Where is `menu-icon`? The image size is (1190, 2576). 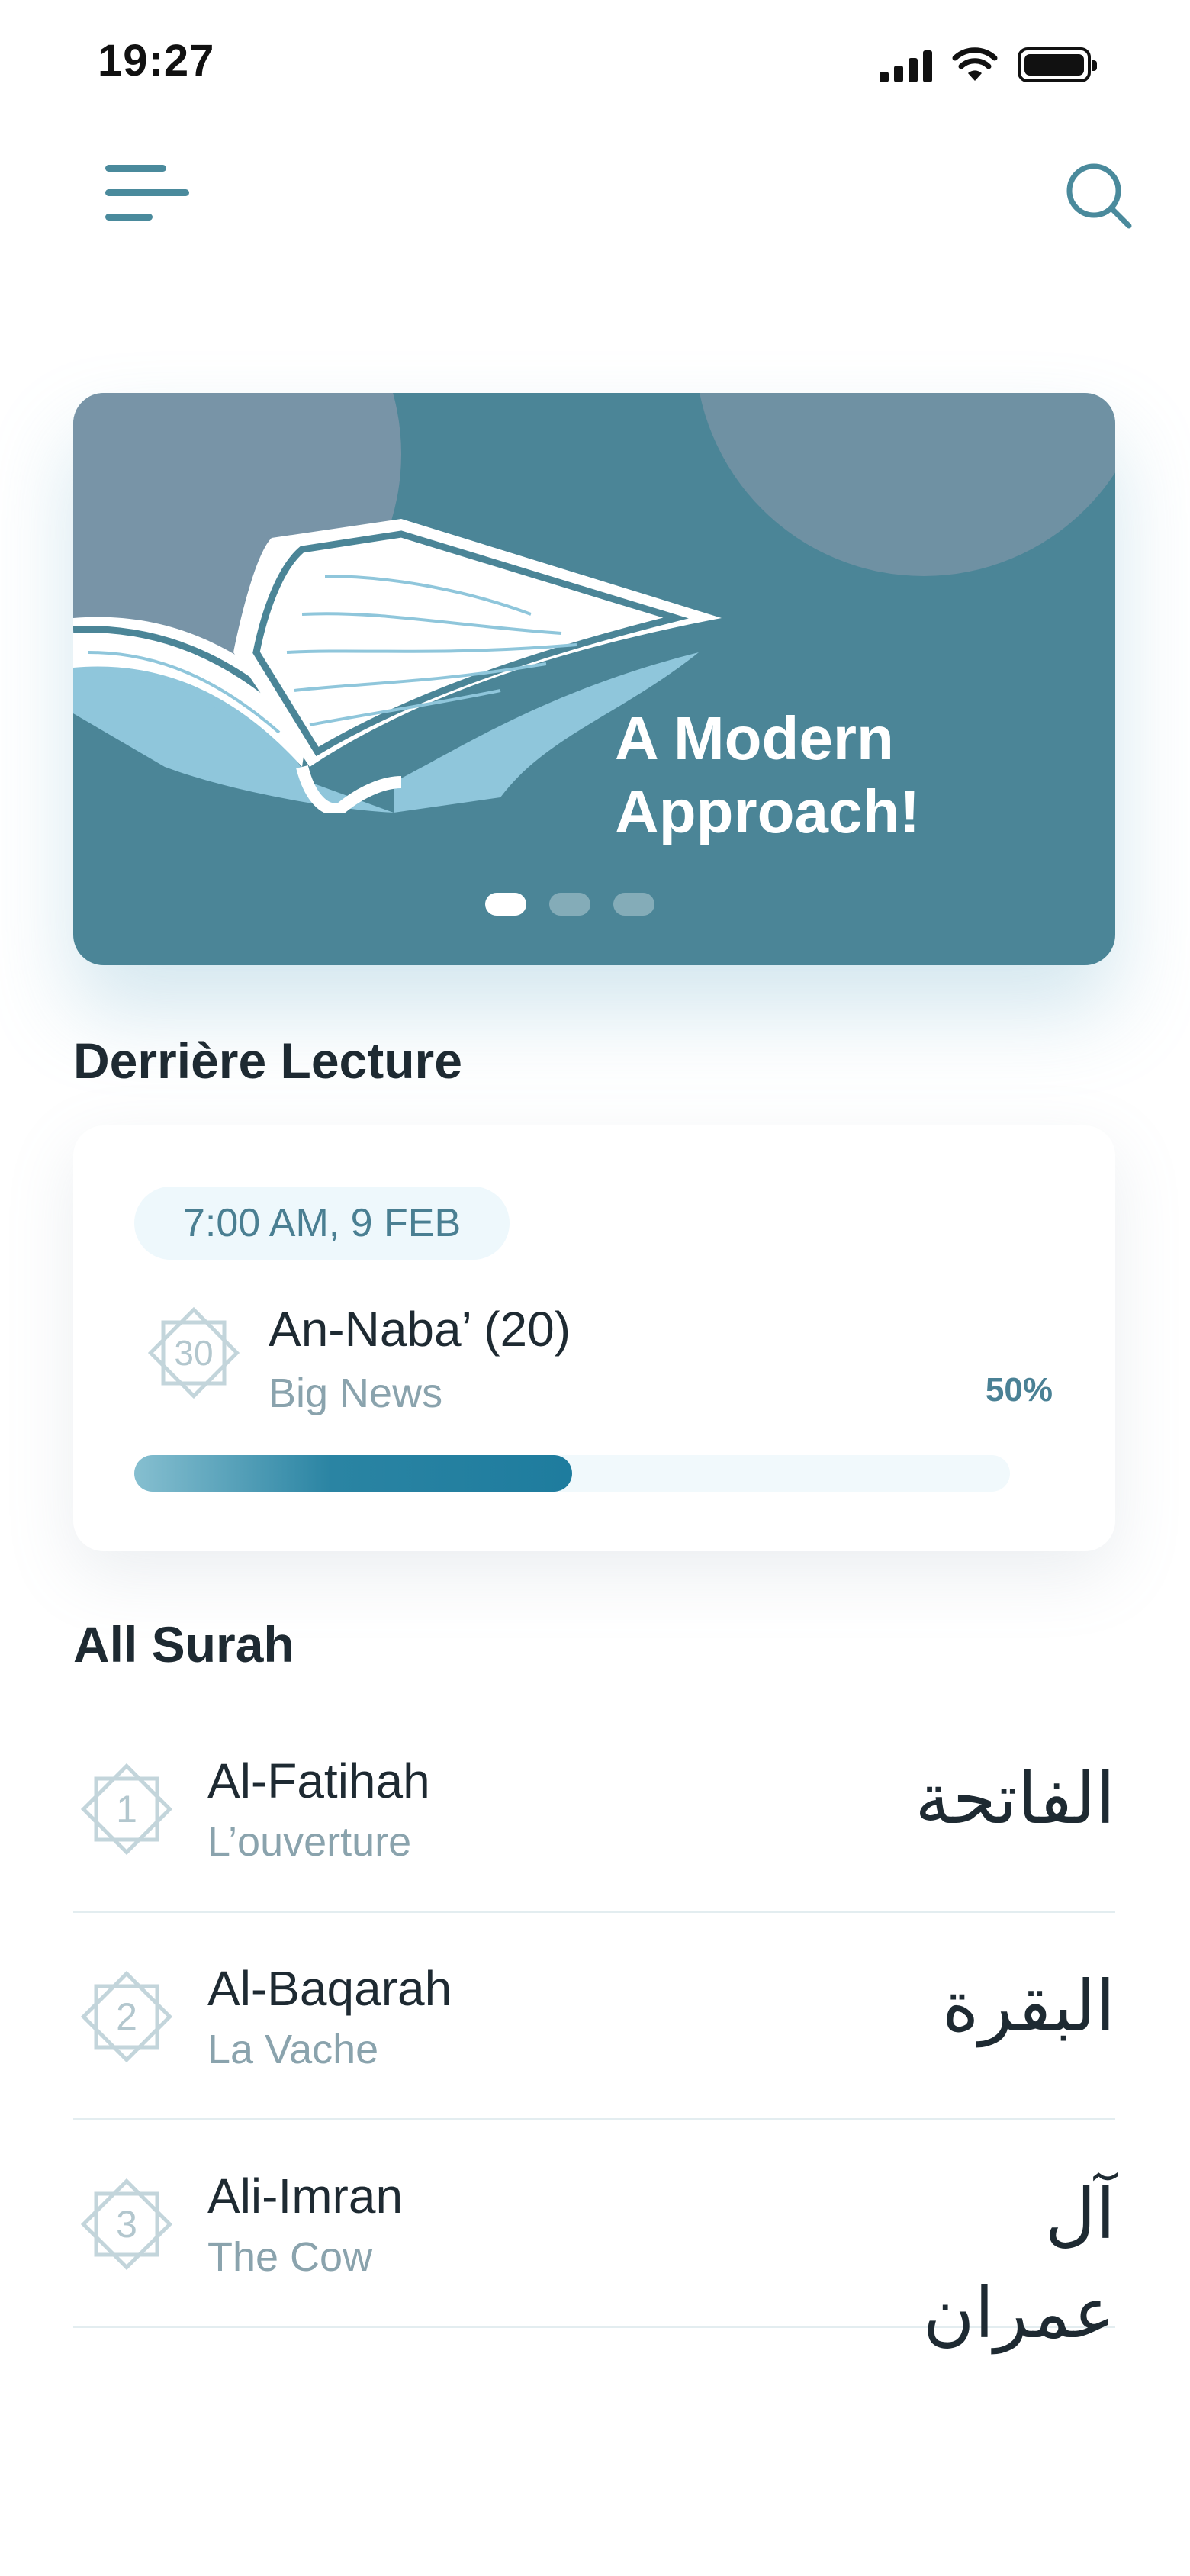
menu-icon is located at coordinates (135, 168).